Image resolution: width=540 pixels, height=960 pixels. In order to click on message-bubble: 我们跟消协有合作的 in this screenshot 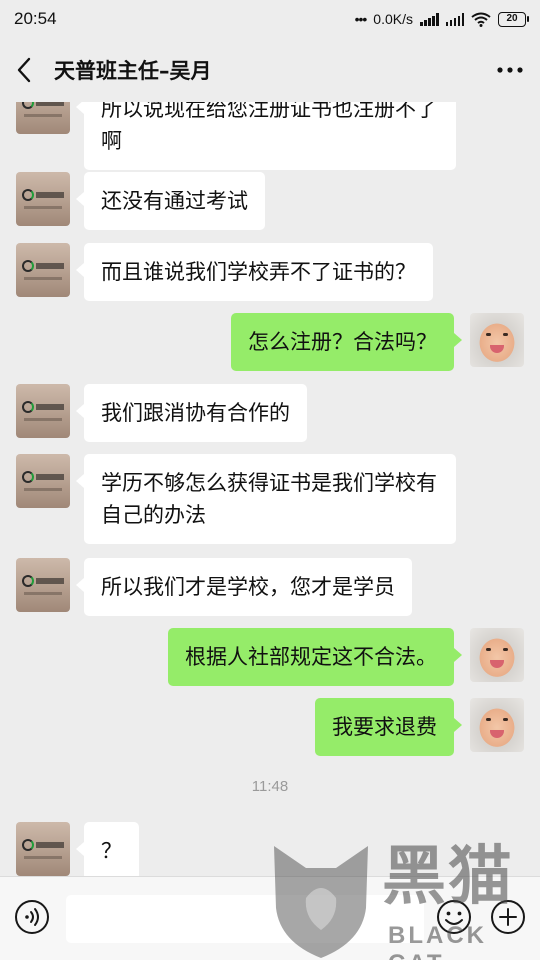, I will do `click(191, 413)`.